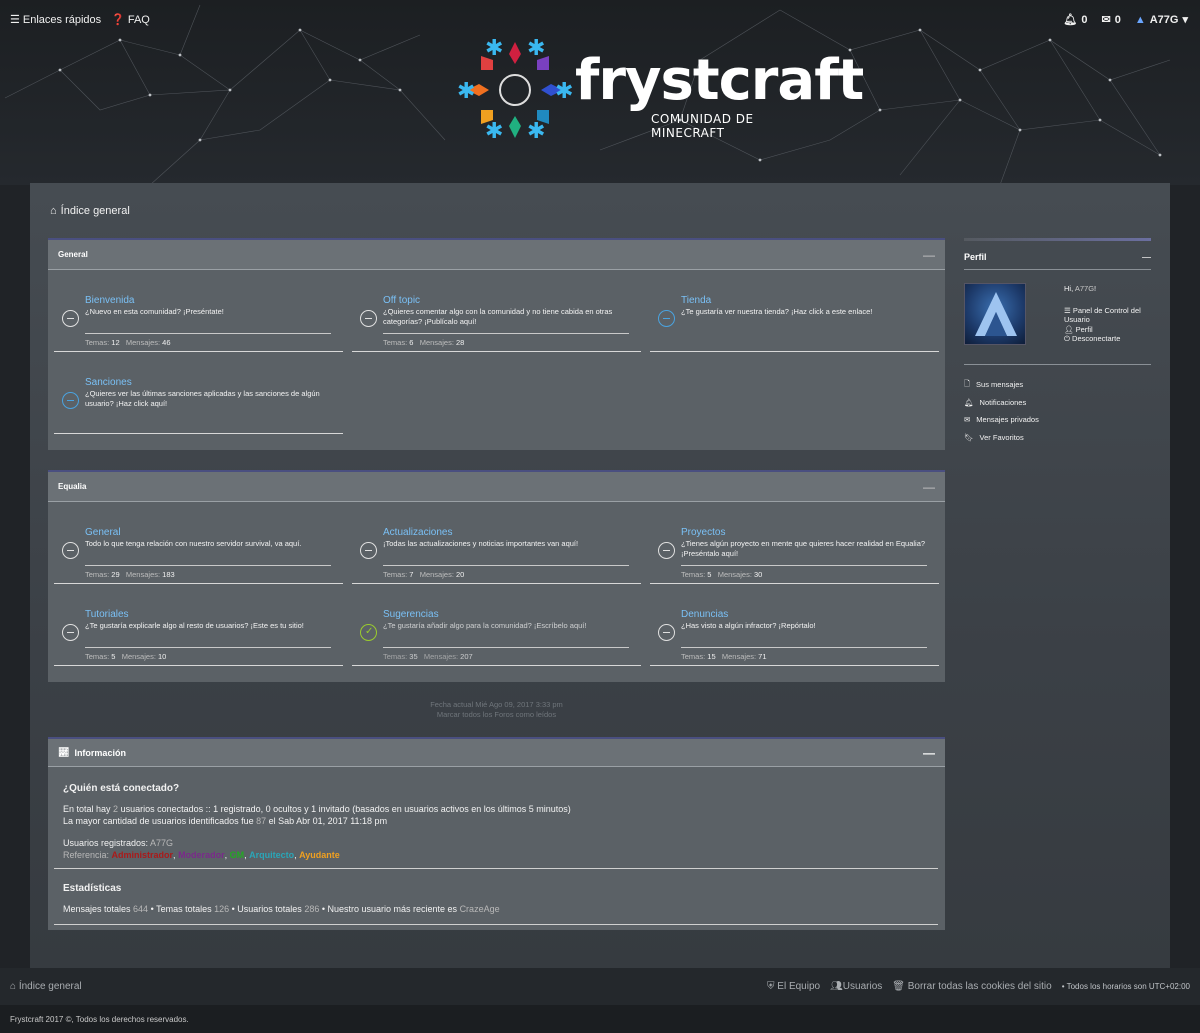 The image size is (1200, 1033). What do you see at coordinates (1125, 986) in the screenshot?
I see `timezone-note: • Todos los horarios son UTC+02:00` at bounding box center [1125, 986].